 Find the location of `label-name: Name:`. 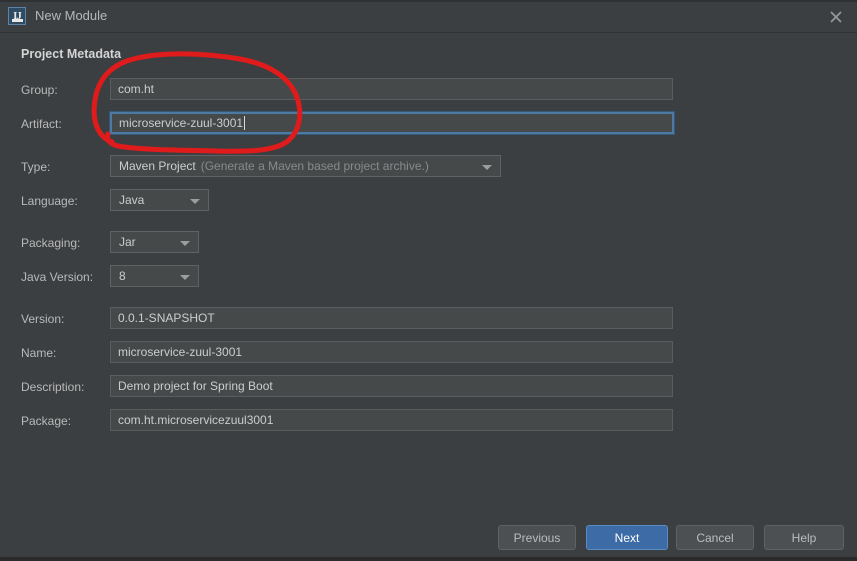

label-name: Name: is located at coordinates (39, 353).